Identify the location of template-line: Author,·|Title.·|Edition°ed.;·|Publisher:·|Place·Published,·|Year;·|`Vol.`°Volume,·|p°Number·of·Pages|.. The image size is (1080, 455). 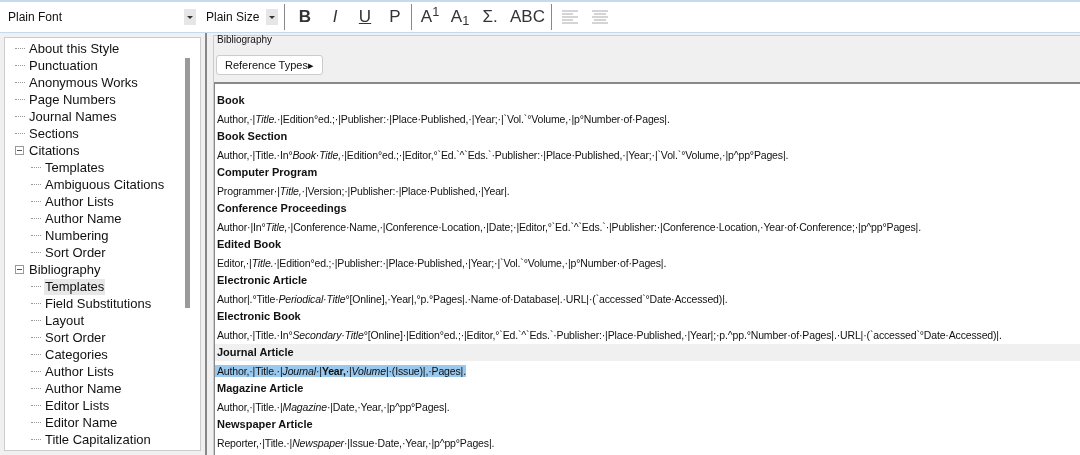
(443, 119).